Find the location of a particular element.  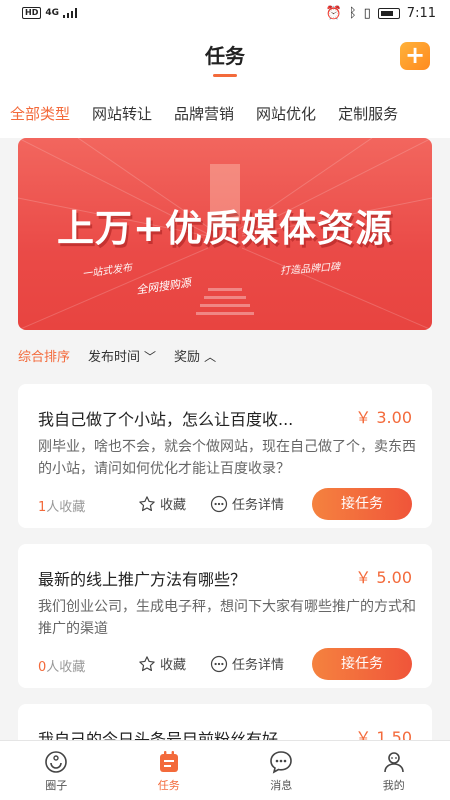

bottom-nav-circle: 圈子 is located at coordinates (56, 770).